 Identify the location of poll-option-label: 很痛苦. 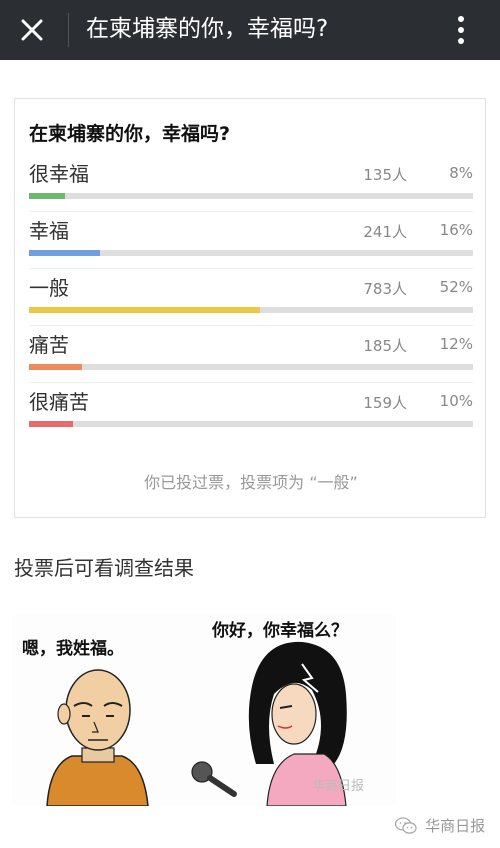
(59, 402).